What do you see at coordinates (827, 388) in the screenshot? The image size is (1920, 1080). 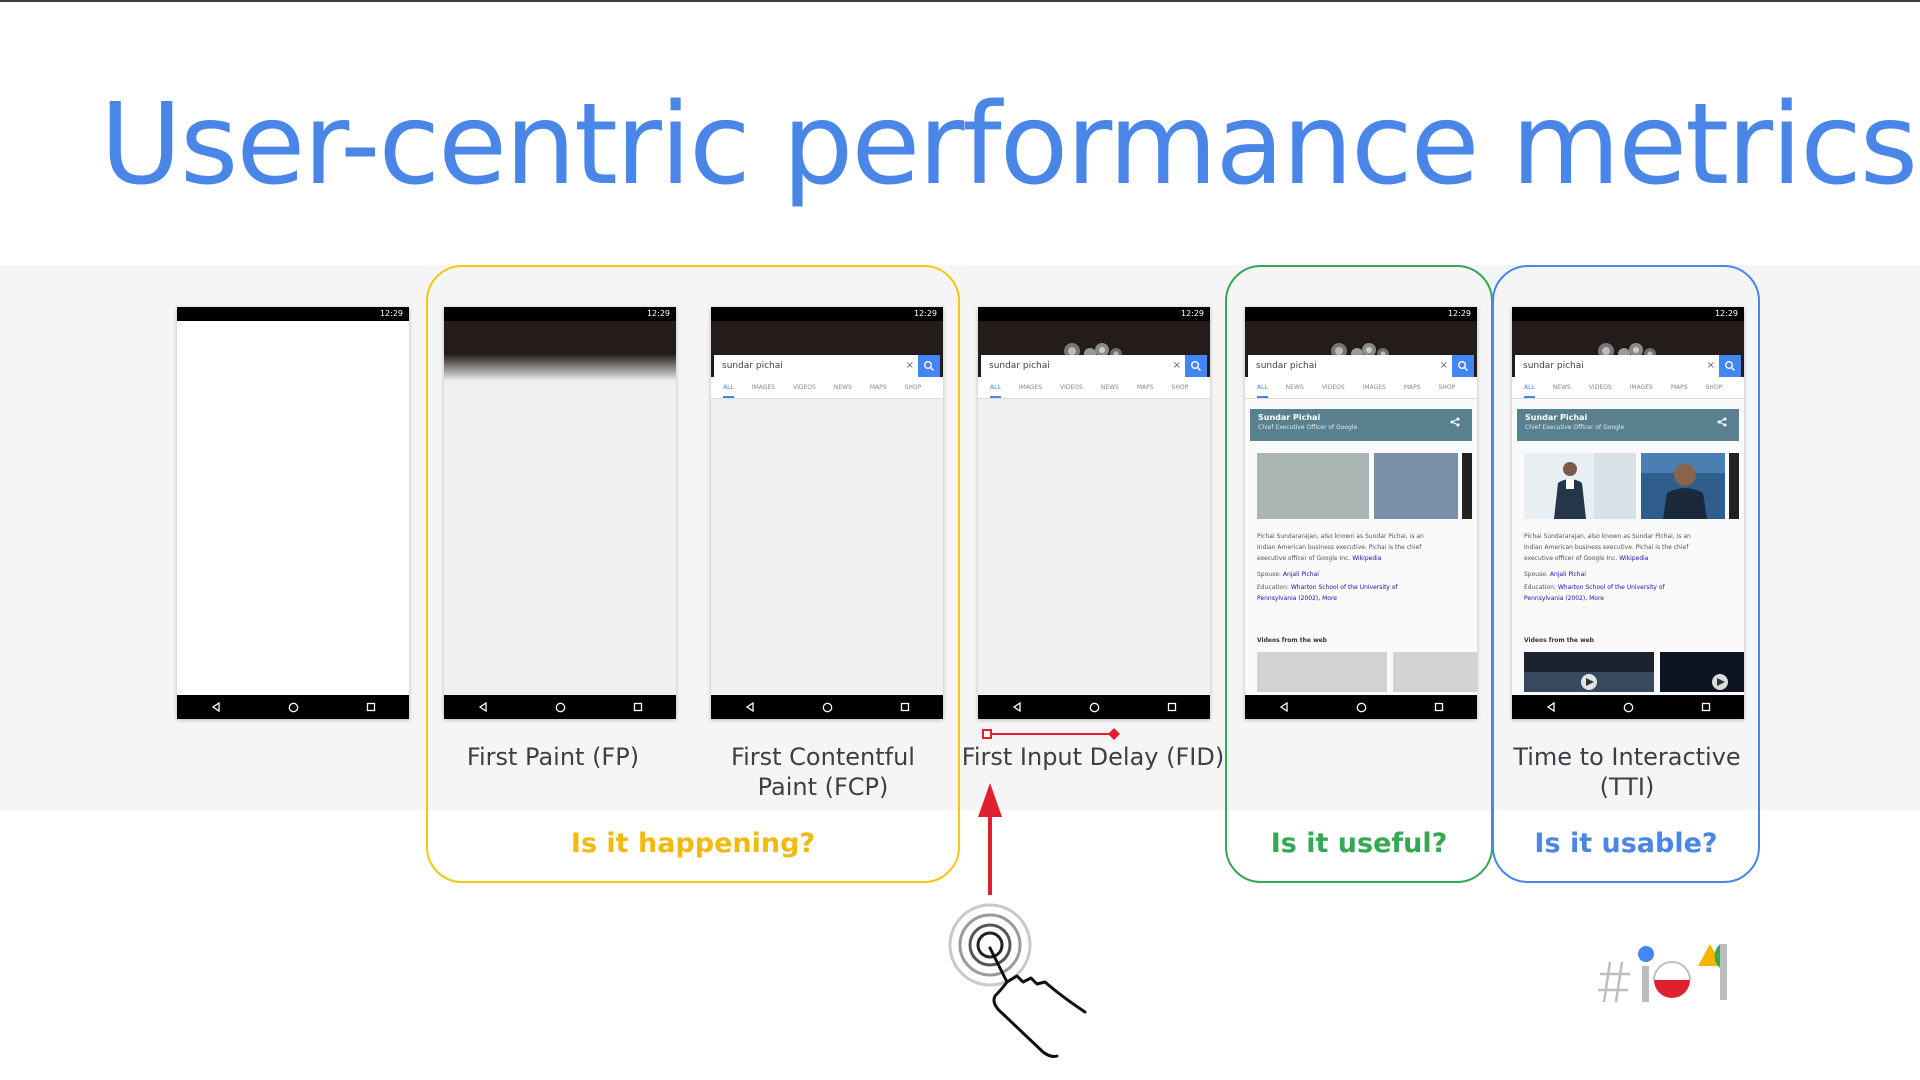 I see `search-tabs: ALL IMAGES VIDEOS NEWS MAPS SHOP` at bounding box center [827, 388].